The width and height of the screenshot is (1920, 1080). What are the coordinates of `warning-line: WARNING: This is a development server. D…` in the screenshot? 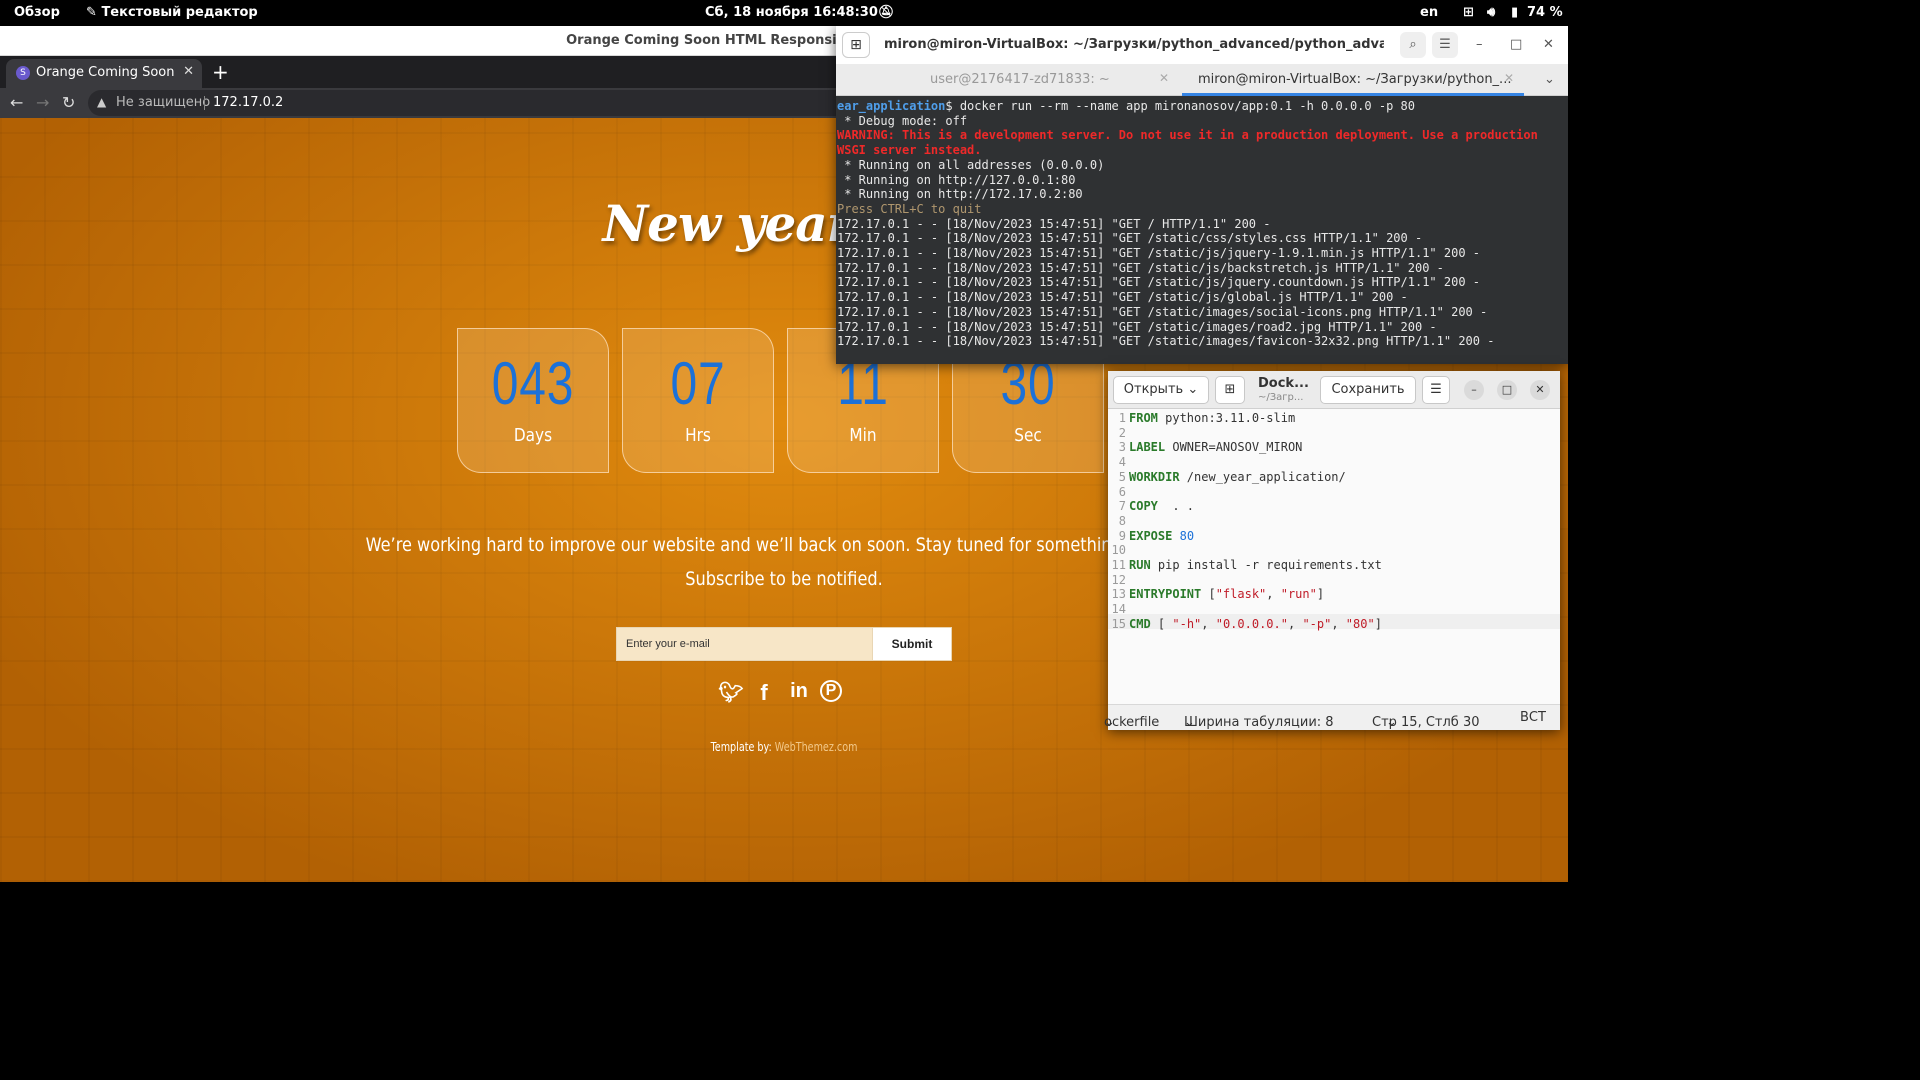 It's located at (1187, 135).